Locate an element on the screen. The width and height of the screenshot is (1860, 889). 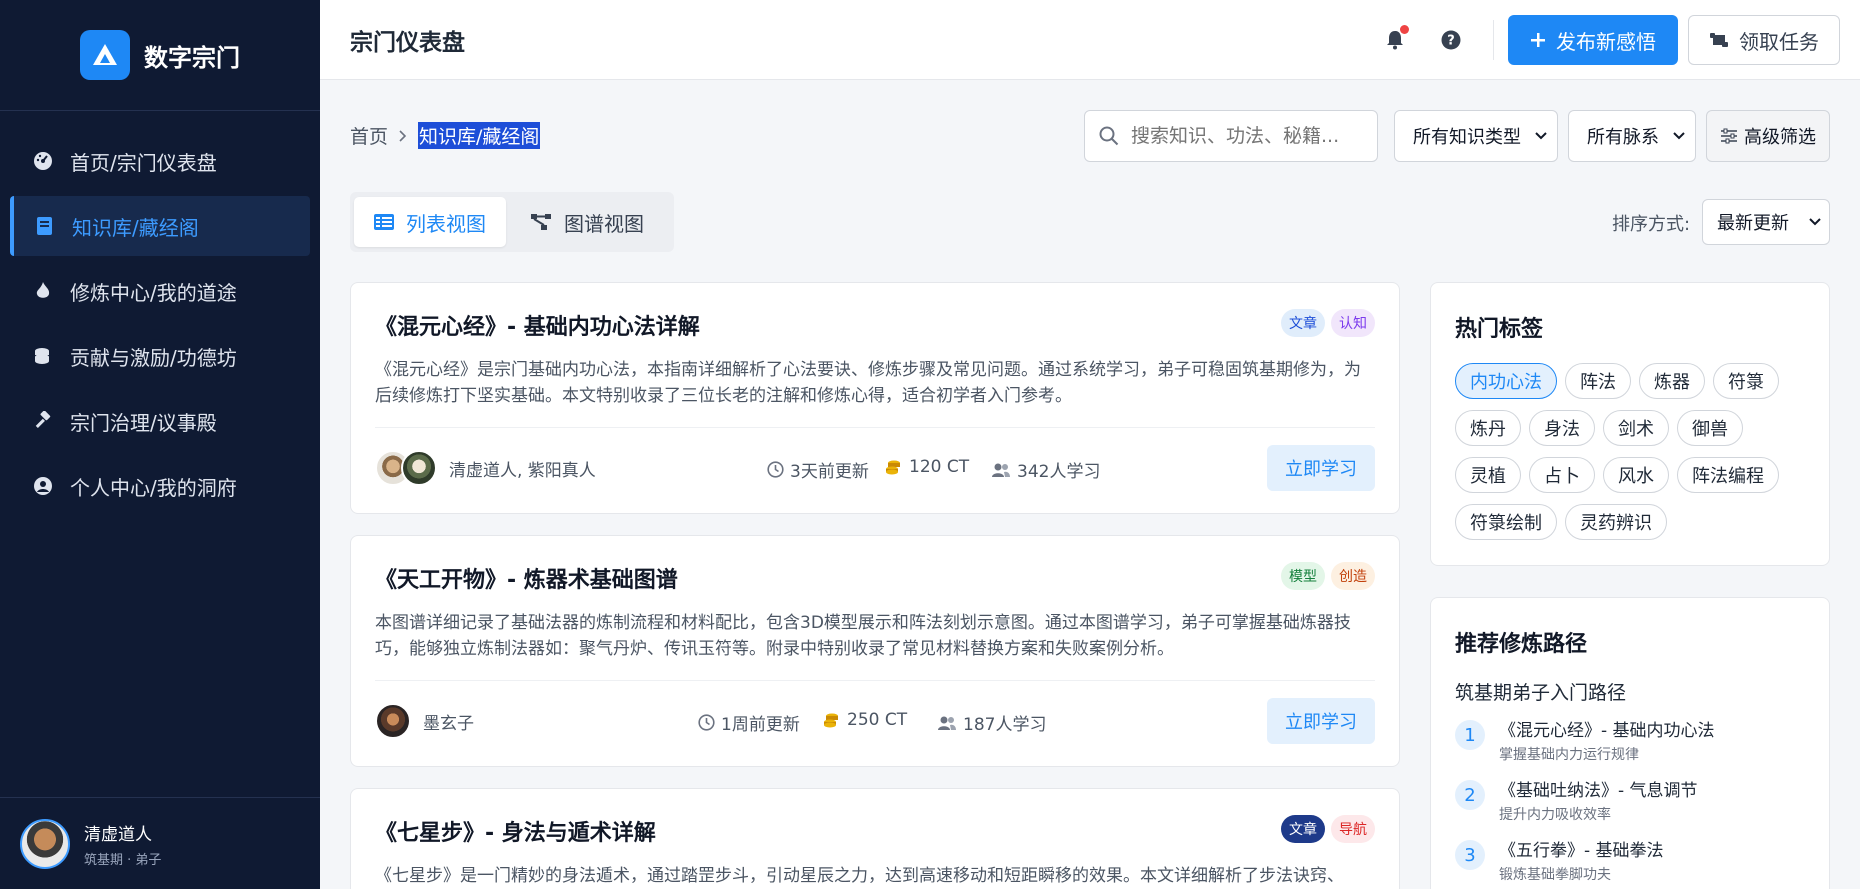
knowledge-type-select: 所有知识类型 is located at coordinates (1476, 136).